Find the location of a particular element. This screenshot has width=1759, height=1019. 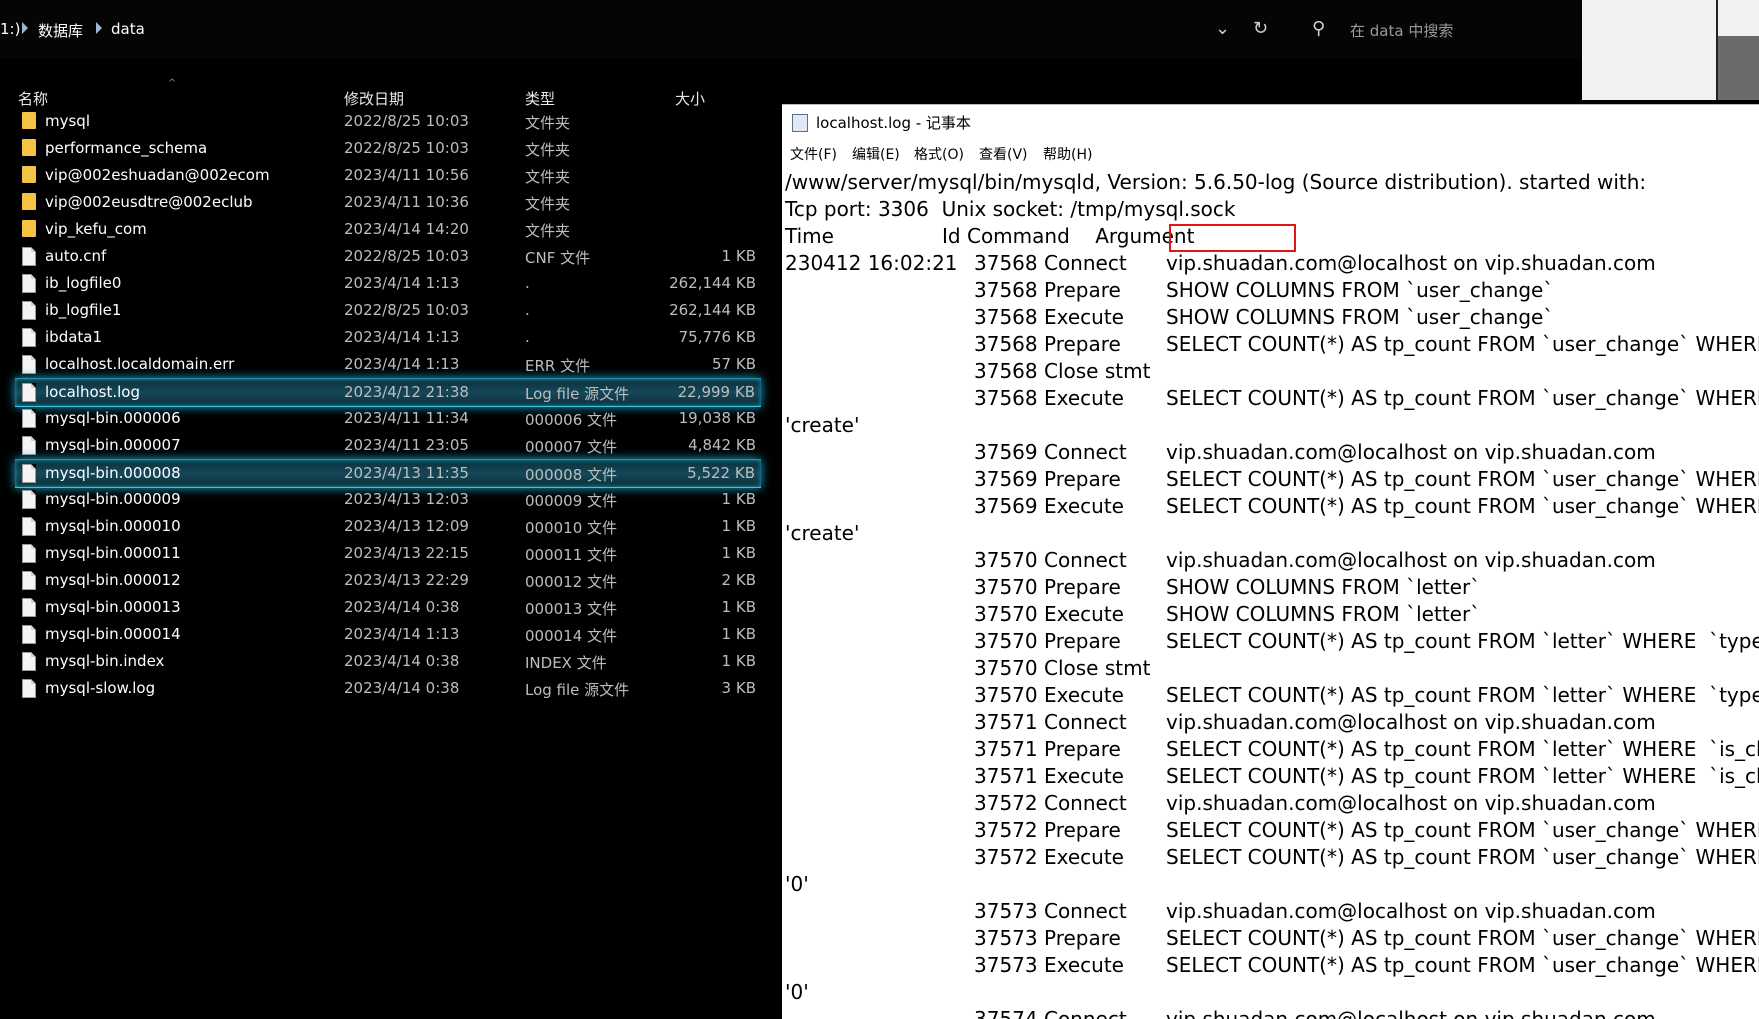

file-row: ib_logfile1 2022/8/25 10:03. 262,144 KB is located at coordinates (381, 310).